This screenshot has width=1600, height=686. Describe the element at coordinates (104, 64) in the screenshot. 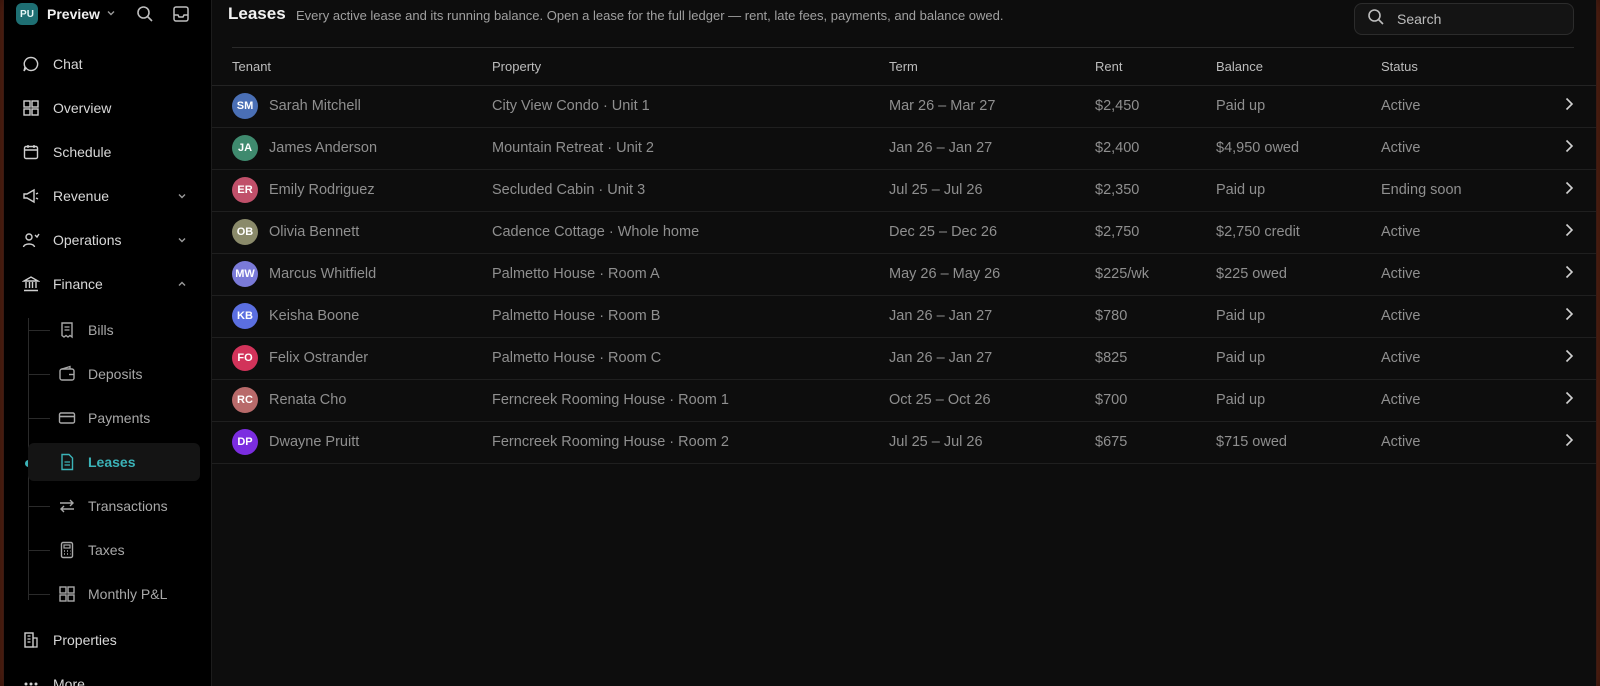

I see `nav-item-chat: Chat` at that location.